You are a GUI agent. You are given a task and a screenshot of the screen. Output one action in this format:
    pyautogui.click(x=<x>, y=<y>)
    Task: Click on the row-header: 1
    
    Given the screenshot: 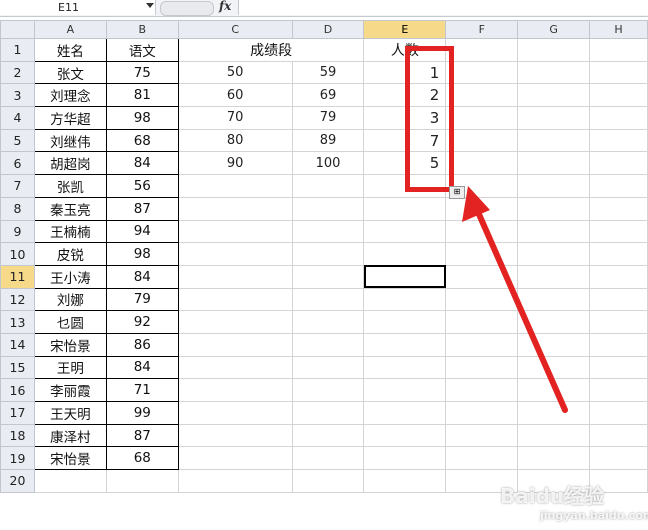 What is the action you would take?
    pyautogui.click(x=17, y=50)
    